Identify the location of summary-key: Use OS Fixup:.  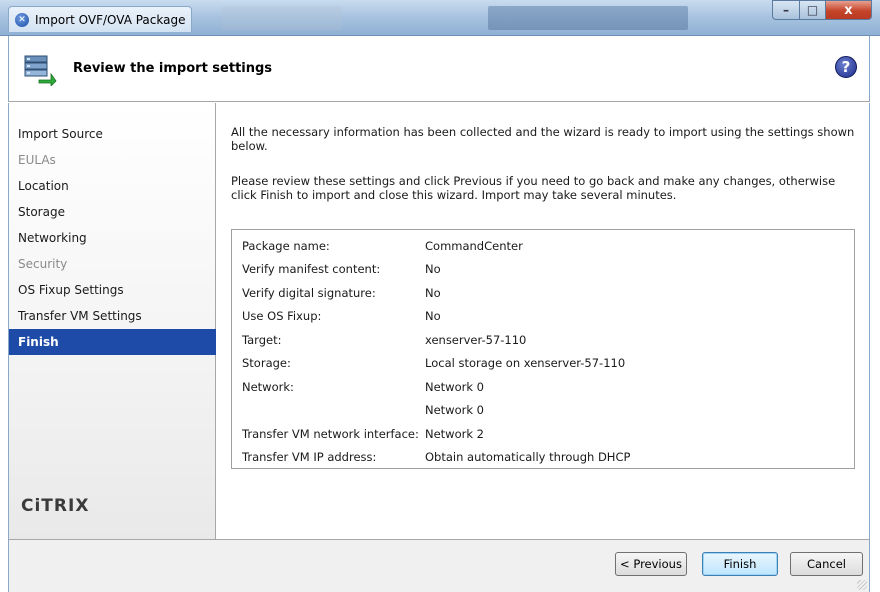
(282, 316).